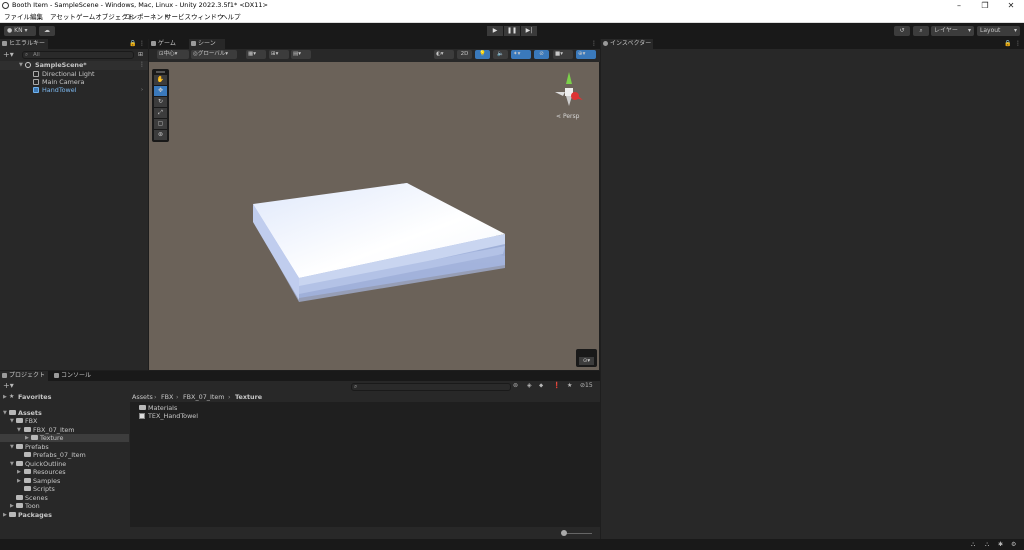 This screenshot has width=1024, height=550. I want to click on hierarchy-item-main-camera: Main Camera, so click(74, 82).